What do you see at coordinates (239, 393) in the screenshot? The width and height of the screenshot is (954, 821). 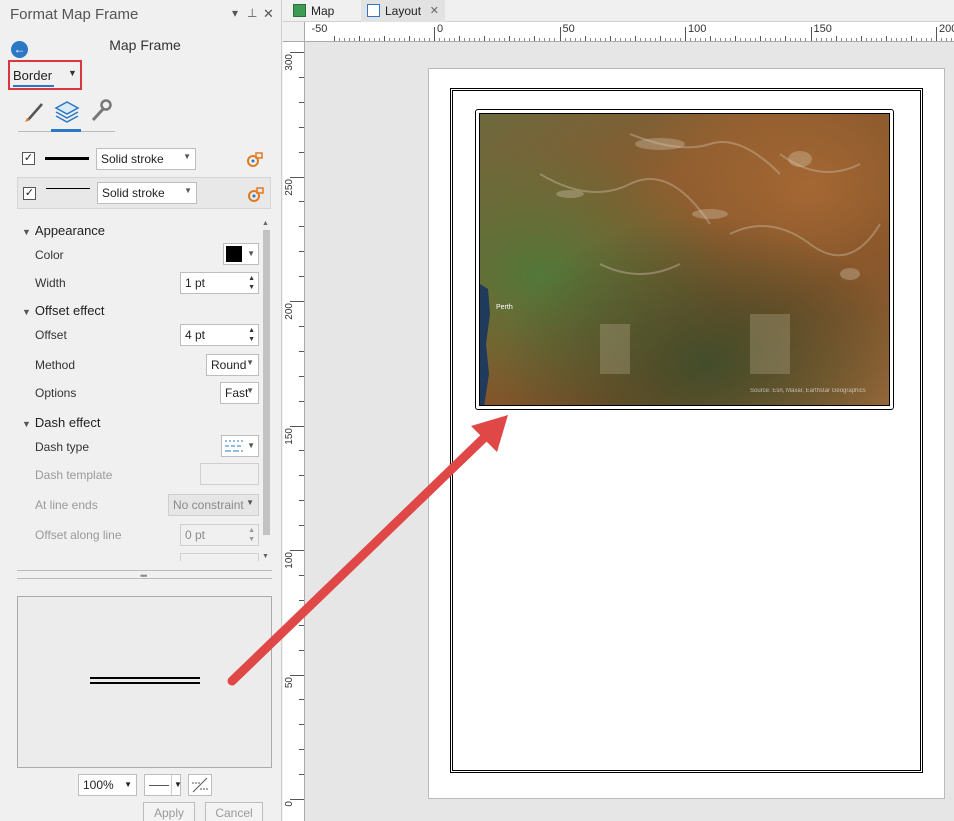 I see `options-dropdown: Fast ▼` at bounding box center [239, 393].